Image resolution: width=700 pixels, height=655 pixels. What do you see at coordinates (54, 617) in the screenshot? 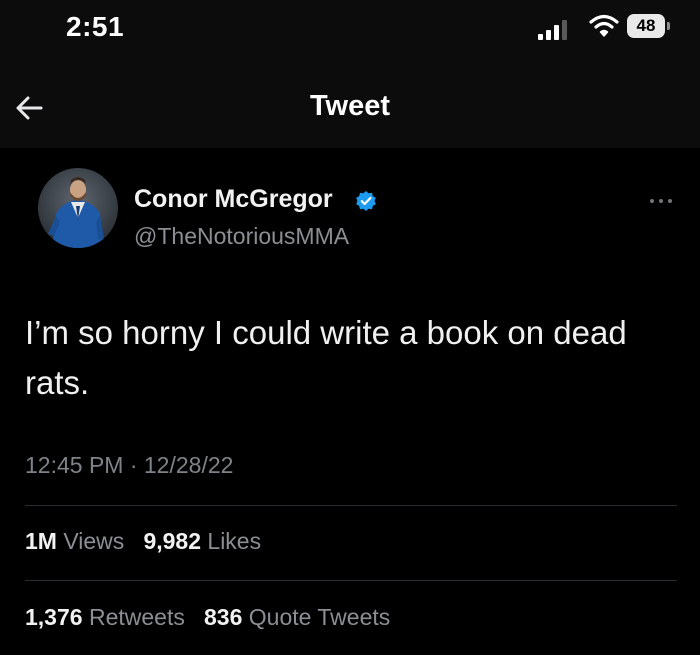
I see `retweets-count: 1,376` at bounding box center [54, 617].